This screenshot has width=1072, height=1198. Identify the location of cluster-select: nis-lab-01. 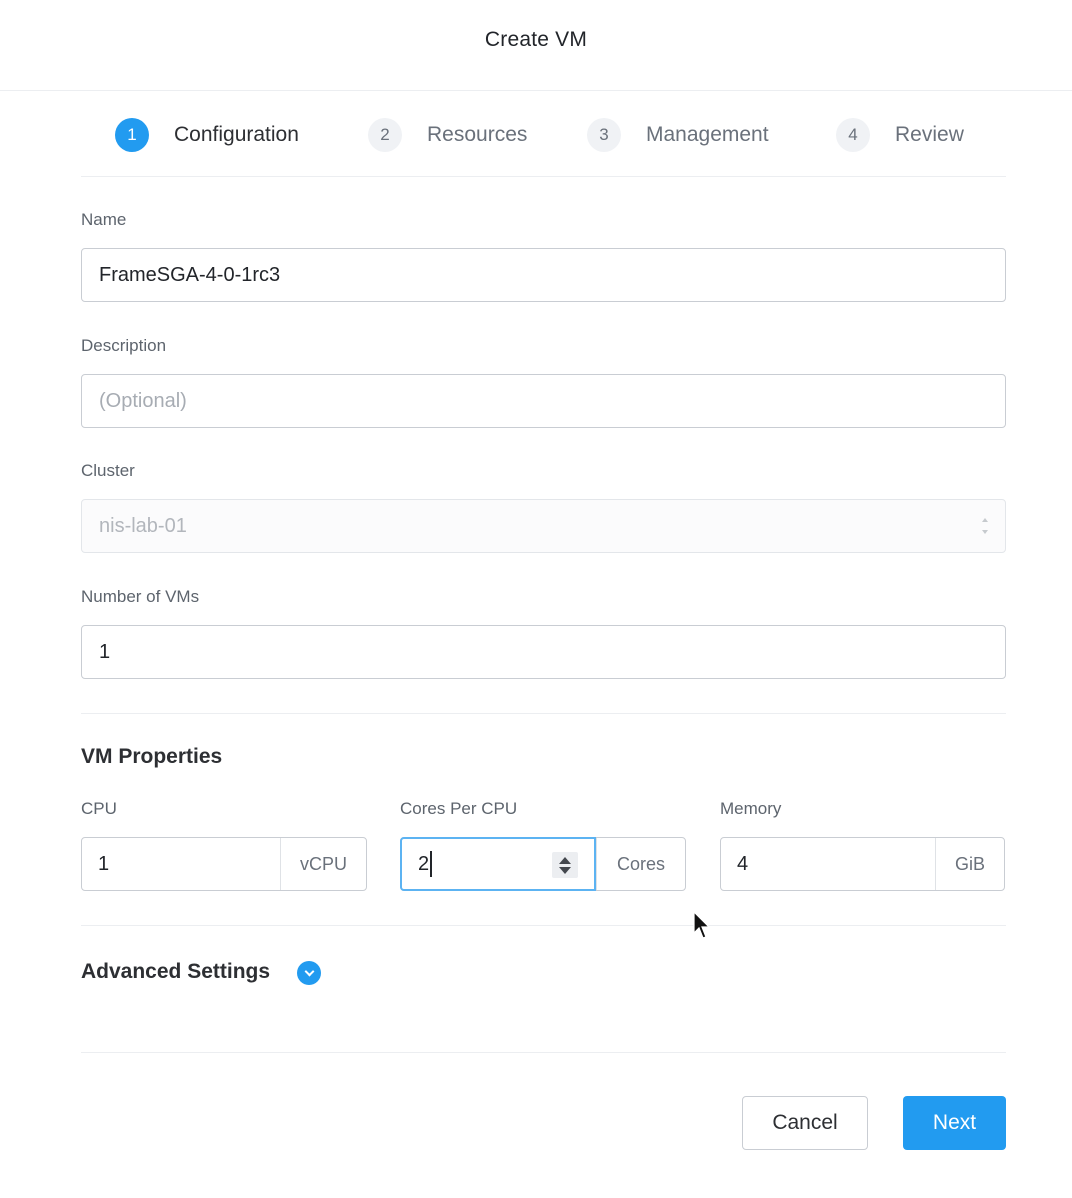
(543, 526).